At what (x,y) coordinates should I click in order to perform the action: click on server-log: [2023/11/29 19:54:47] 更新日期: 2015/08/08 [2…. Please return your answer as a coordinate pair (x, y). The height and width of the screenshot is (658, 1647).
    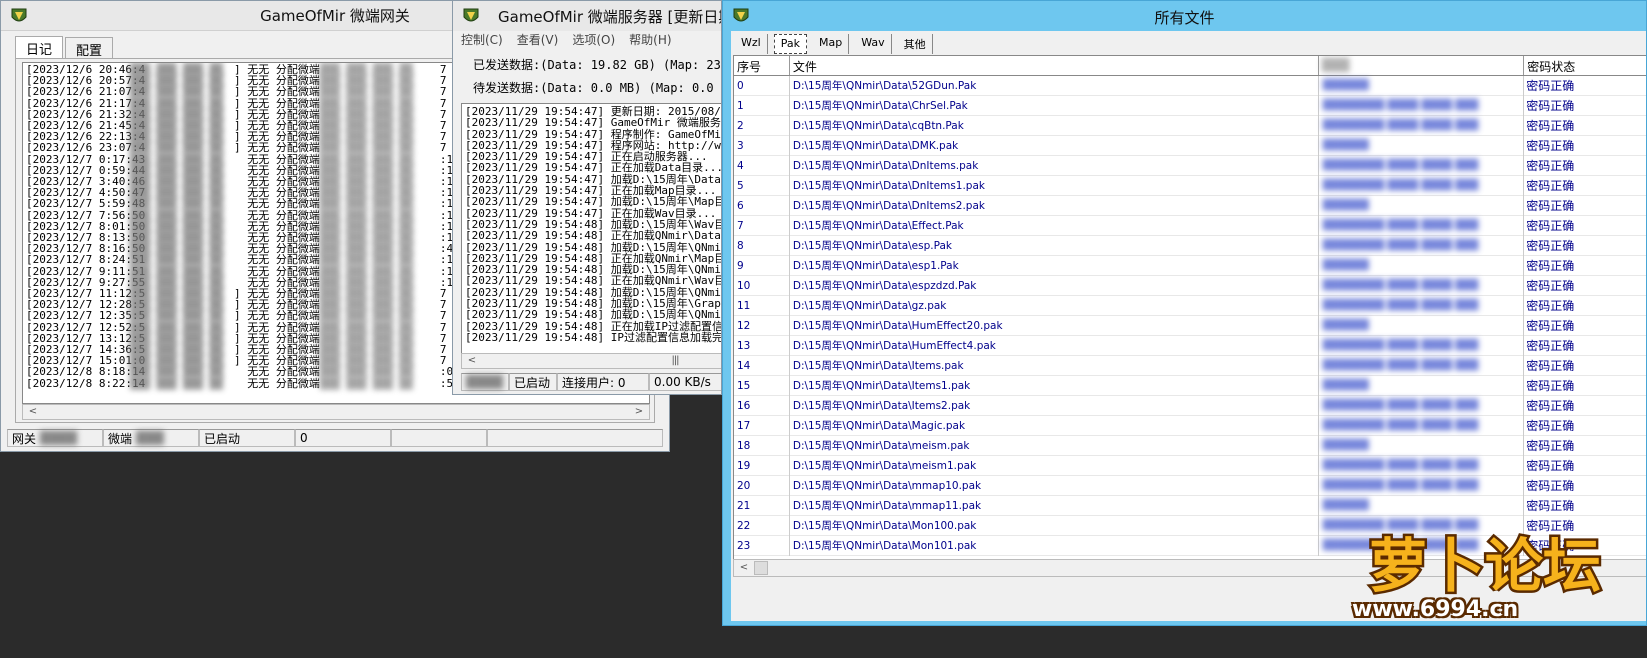
    Looking at the image, I should click on (591, 229).